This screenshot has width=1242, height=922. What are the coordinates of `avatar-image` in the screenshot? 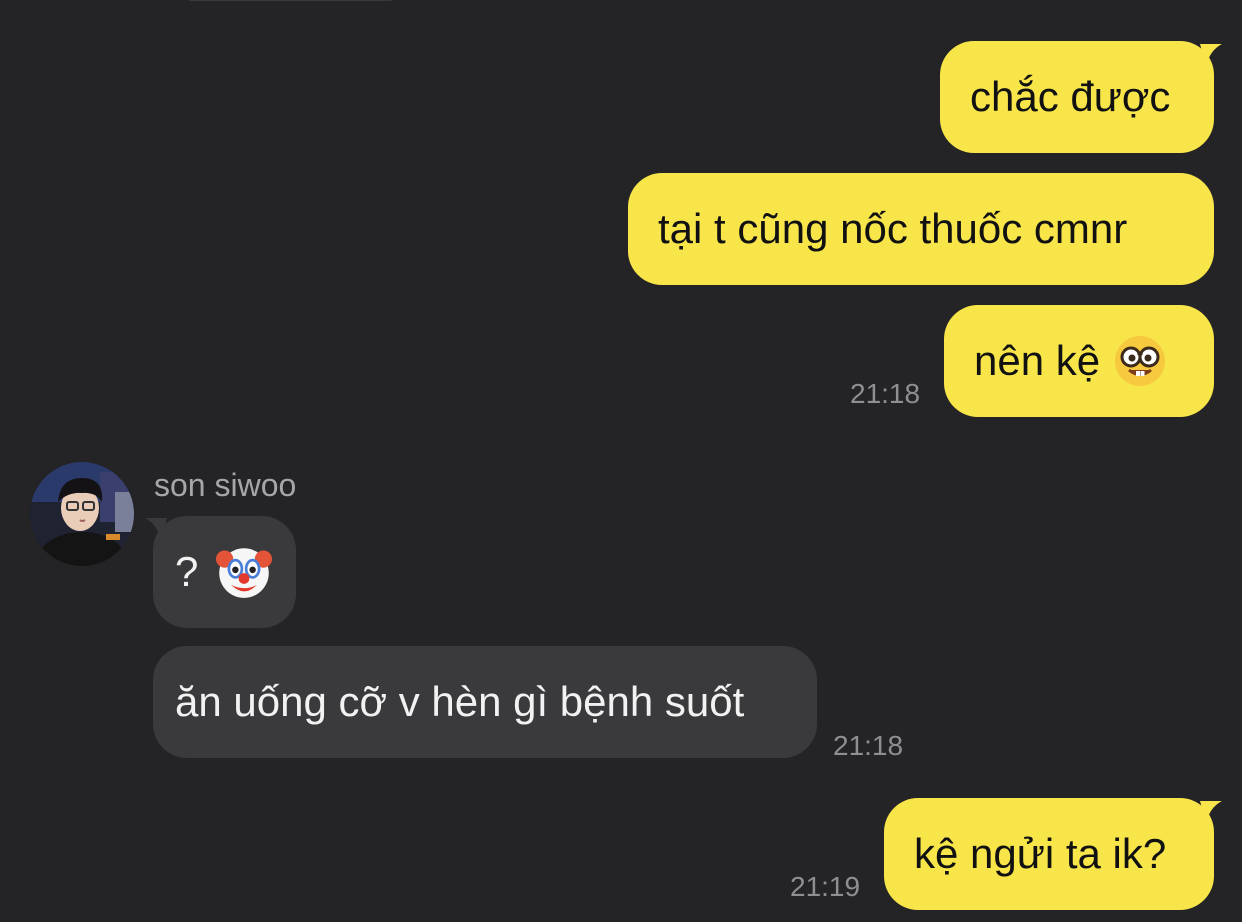 It's located at (82, 514).